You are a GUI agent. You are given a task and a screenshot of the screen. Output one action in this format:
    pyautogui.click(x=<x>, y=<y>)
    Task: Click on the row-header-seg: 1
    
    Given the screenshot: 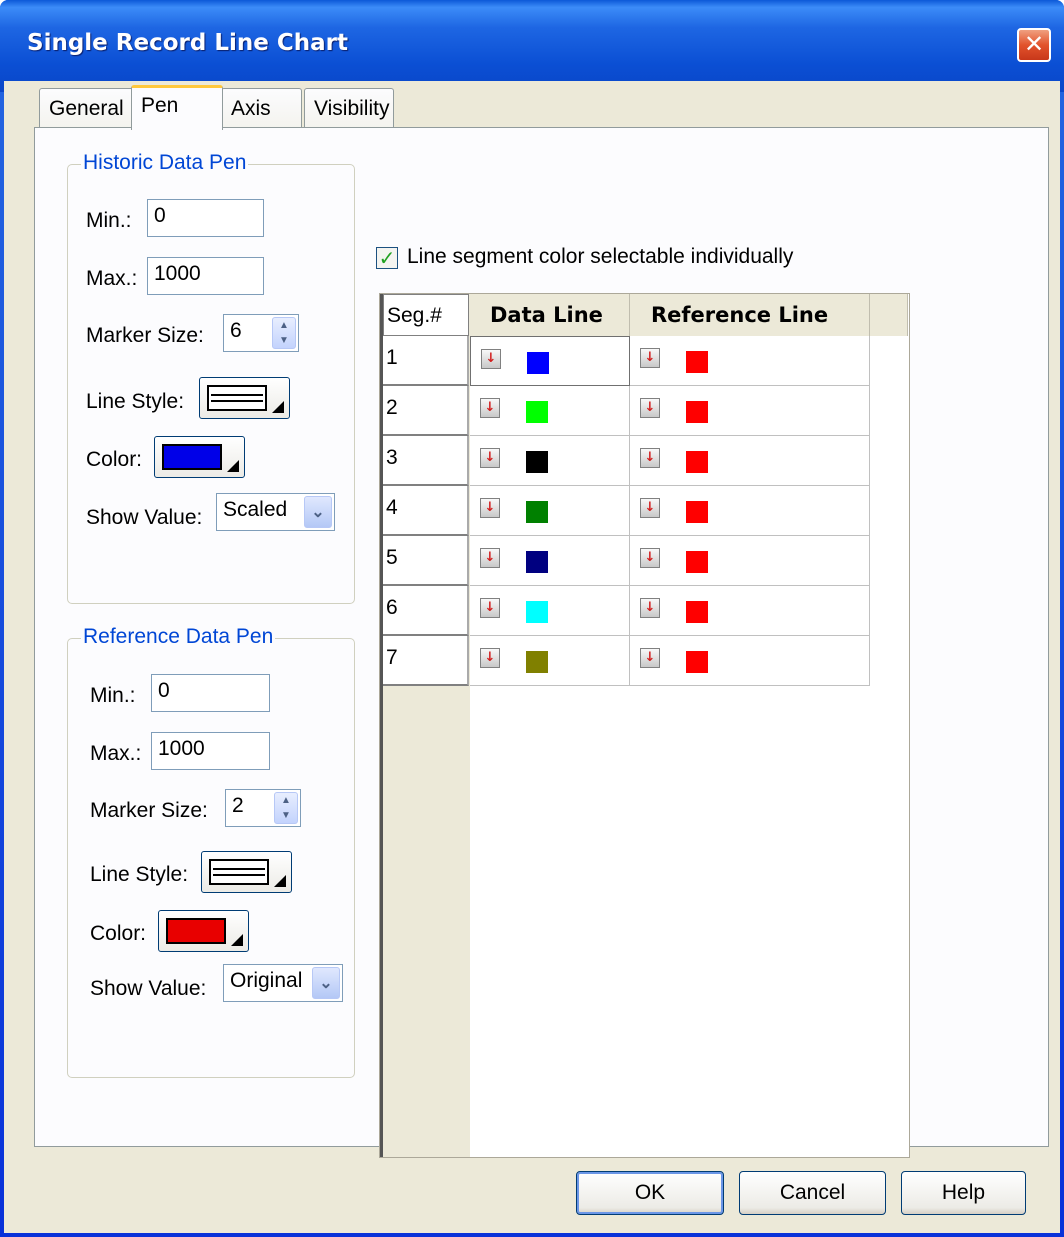 What is the action you would take?
    pyautogui.click(x=426, y=361)
    